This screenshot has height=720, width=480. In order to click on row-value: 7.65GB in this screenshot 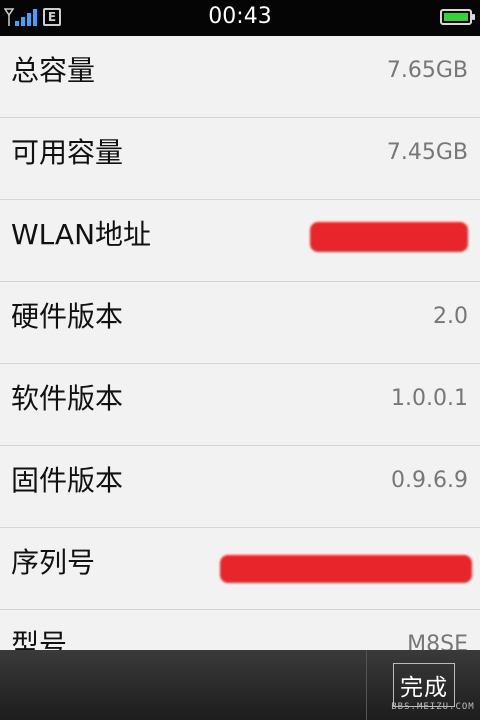, I will do `click(427, 70)`.